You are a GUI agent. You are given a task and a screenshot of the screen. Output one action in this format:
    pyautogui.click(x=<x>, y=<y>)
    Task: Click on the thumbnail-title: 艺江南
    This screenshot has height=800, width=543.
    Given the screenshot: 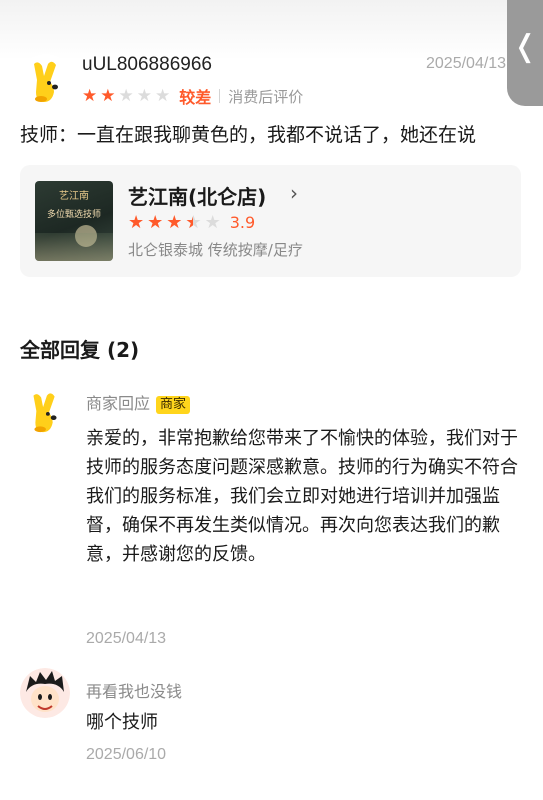 What is the action you would take?
    pyautogui.click(x=74, y=196)
    